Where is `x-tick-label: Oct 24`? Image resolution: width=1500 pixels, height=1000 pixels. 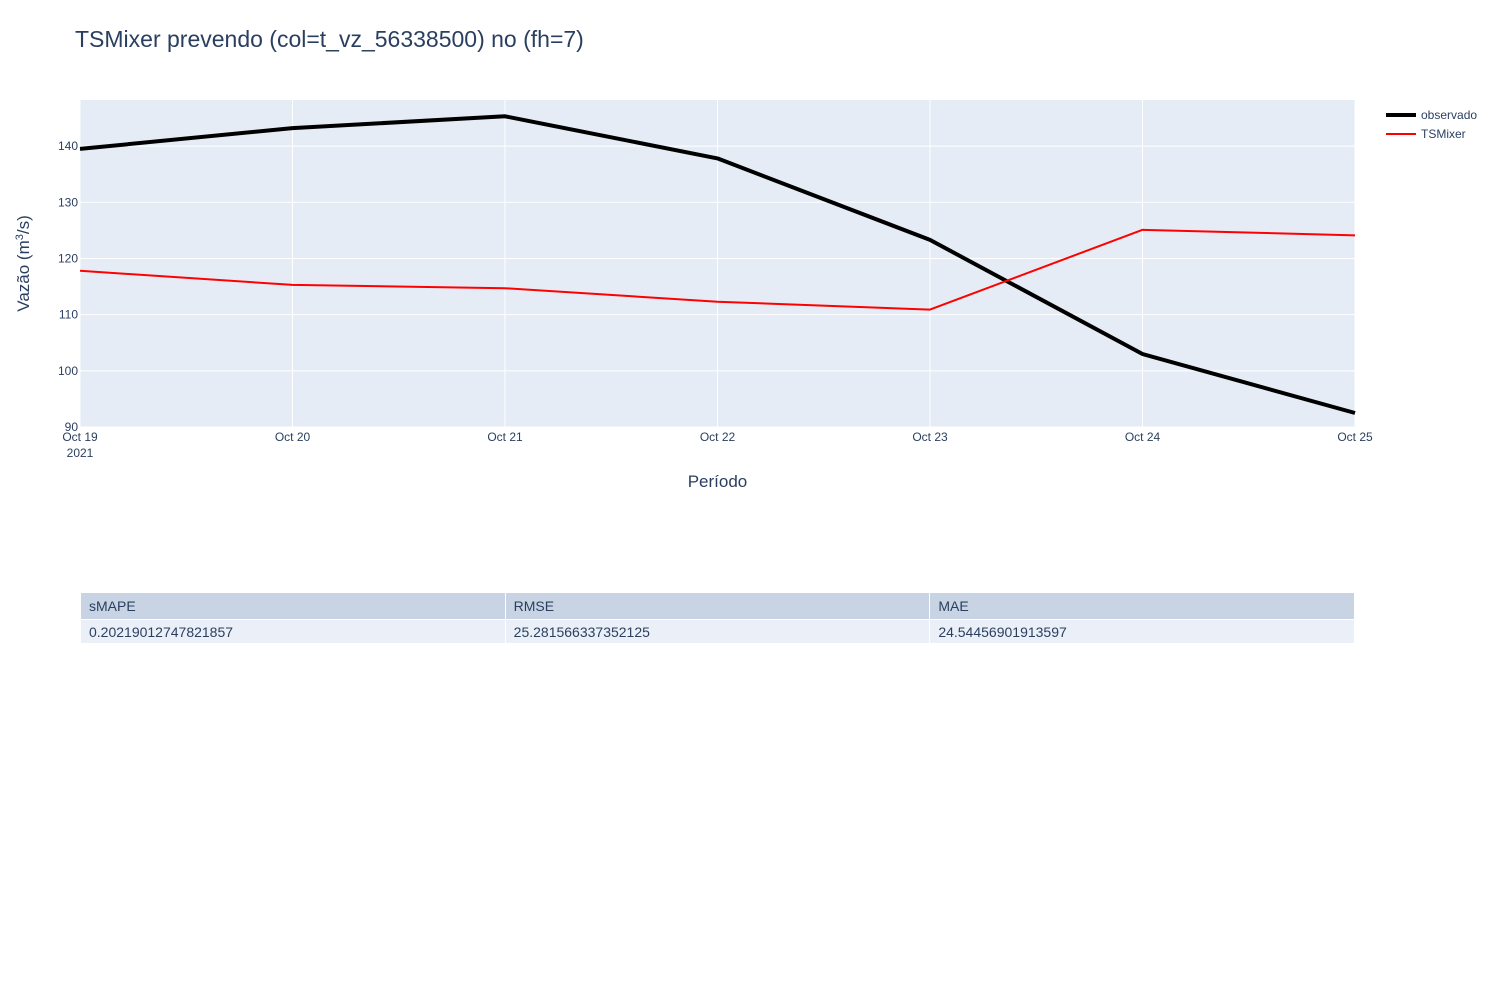
x-tick-label: Oct 24 is located at coordinates (1143, 437).